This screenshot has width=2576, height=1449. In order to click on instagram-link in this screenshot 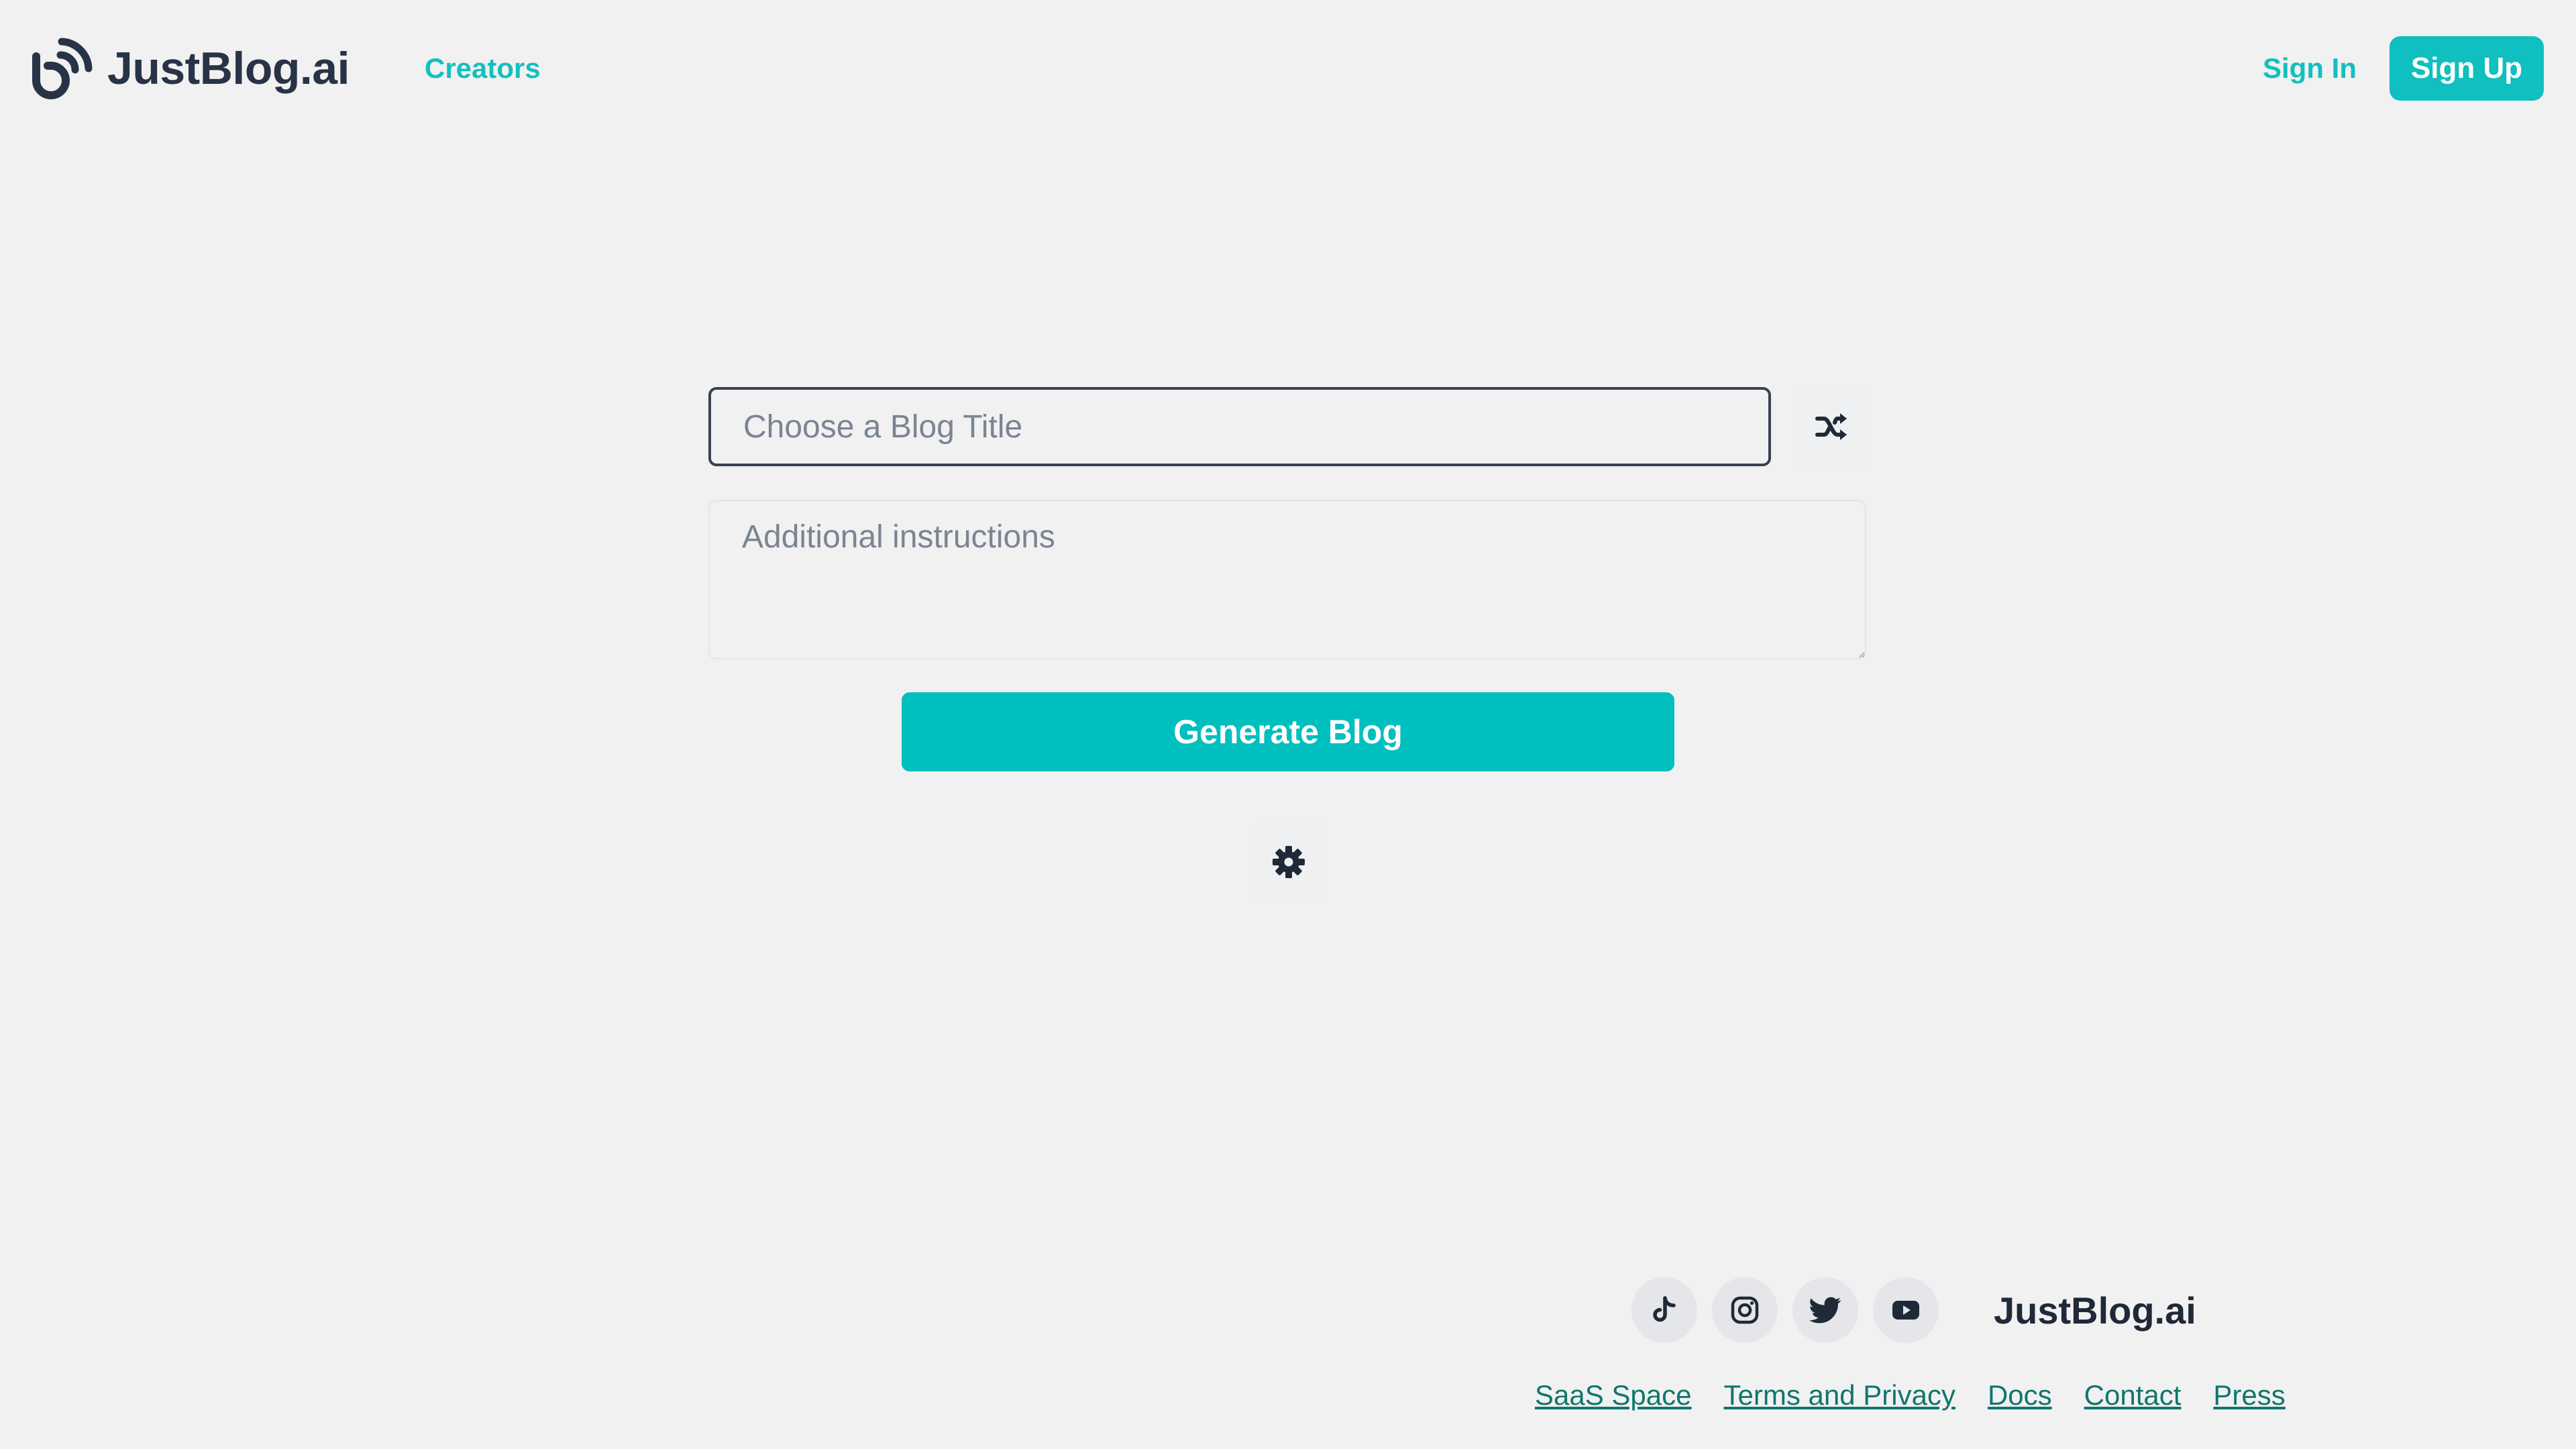, I will do `click(1745, 1310)`.